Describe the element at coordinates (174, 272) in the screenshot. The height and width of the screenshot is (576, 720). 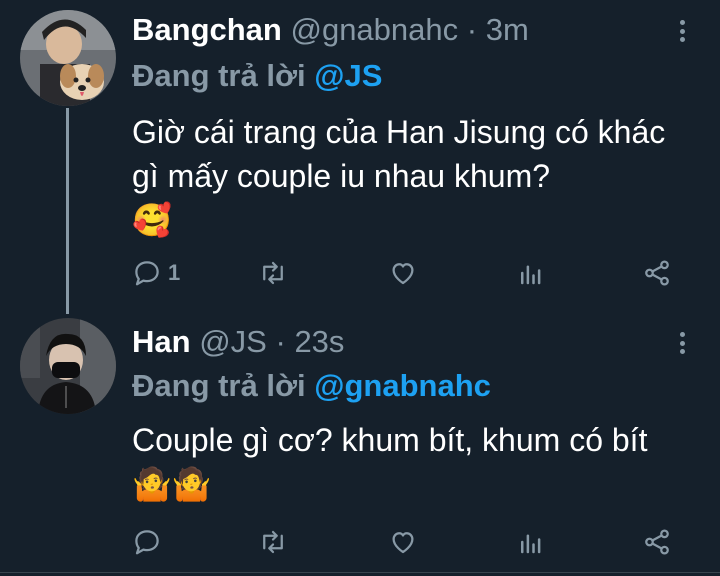
I see `reply-count: 1` at that location.